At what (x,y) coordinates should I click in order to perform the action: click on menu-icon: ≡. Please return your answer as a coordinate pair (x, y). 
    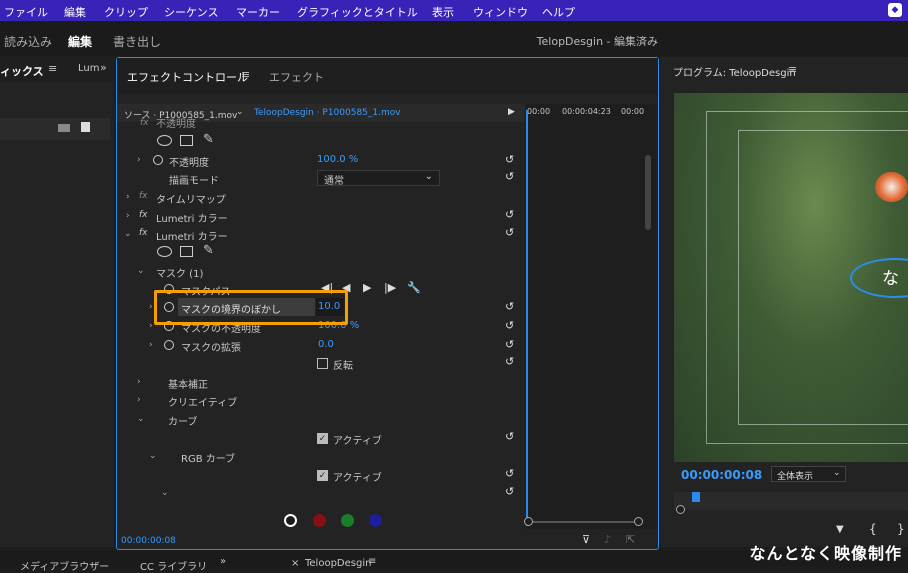
    Looking at the image, I should click on (52, 68).